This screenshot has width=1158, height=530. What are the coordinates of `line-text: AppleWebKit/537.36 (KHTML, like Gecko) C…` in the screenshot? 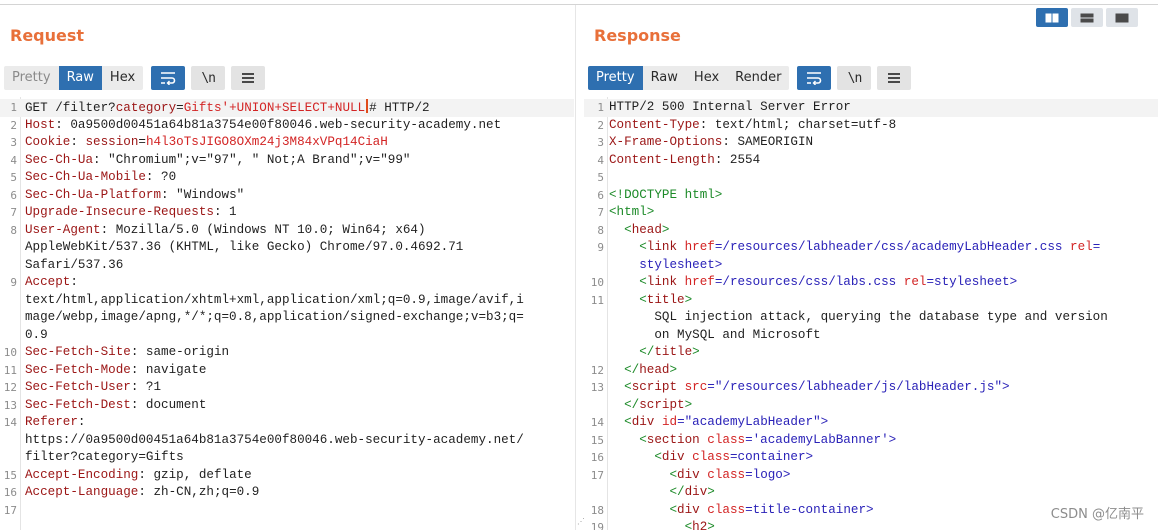 It's located at (295, 248).